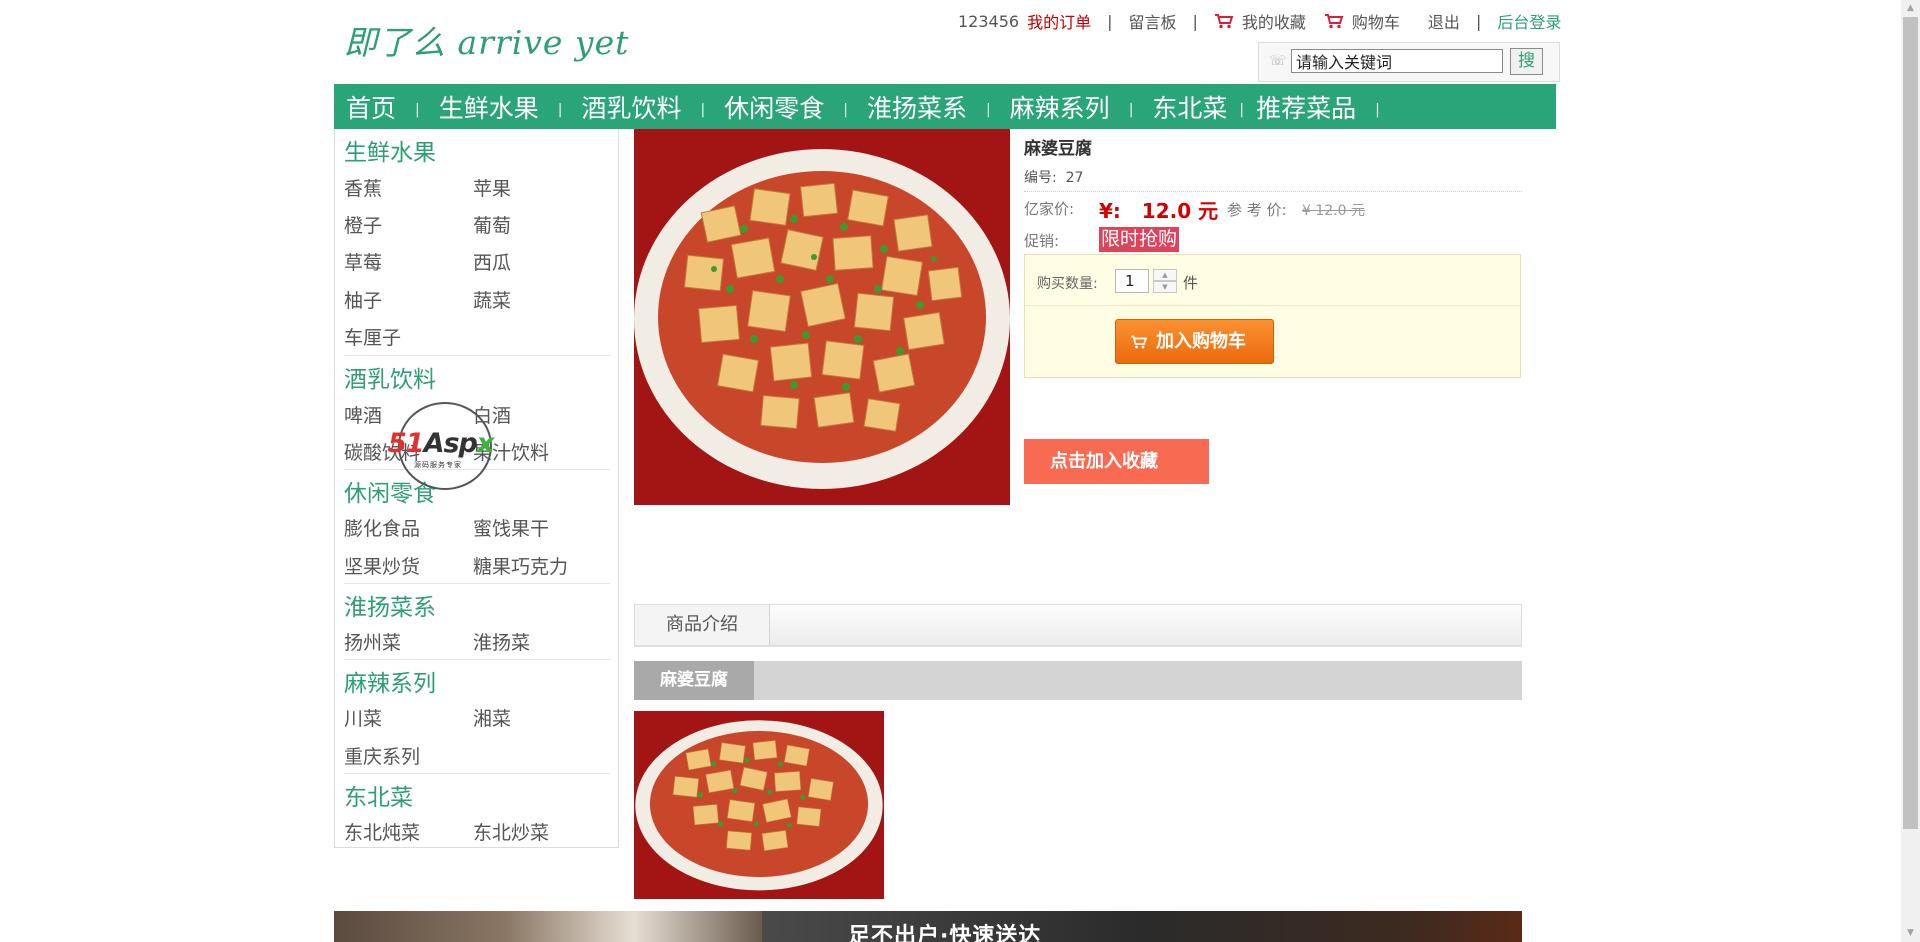 The image size is (1920, 942). Describe the element at coordinates (406, 443) in the screenshot. I see `watermark-part1: 51` at that location.